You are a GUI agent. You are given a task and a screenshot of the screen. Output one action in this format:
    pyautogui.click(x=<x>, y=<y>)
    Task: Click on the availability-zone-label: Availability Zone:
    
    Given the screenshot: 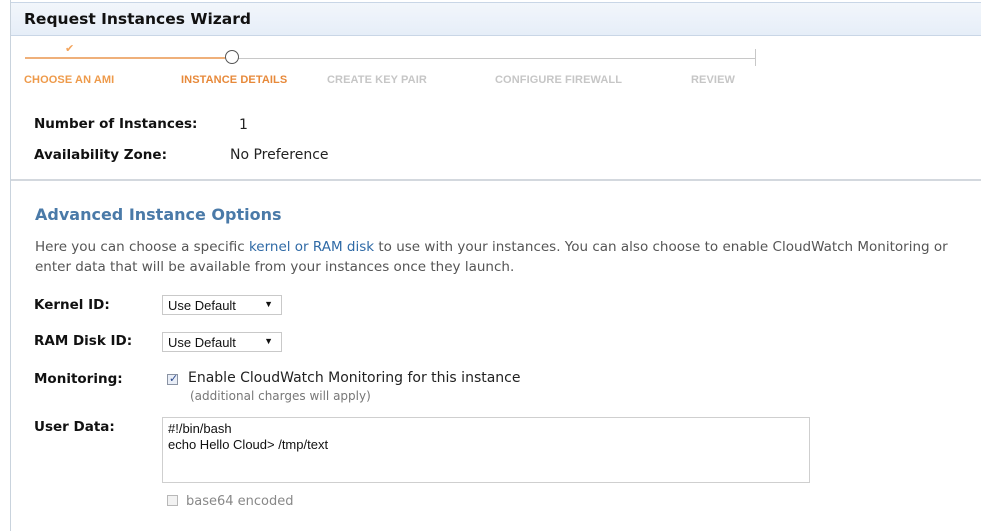 What is the action you would take?
    pyautogui.click(x=100, y=155)
    